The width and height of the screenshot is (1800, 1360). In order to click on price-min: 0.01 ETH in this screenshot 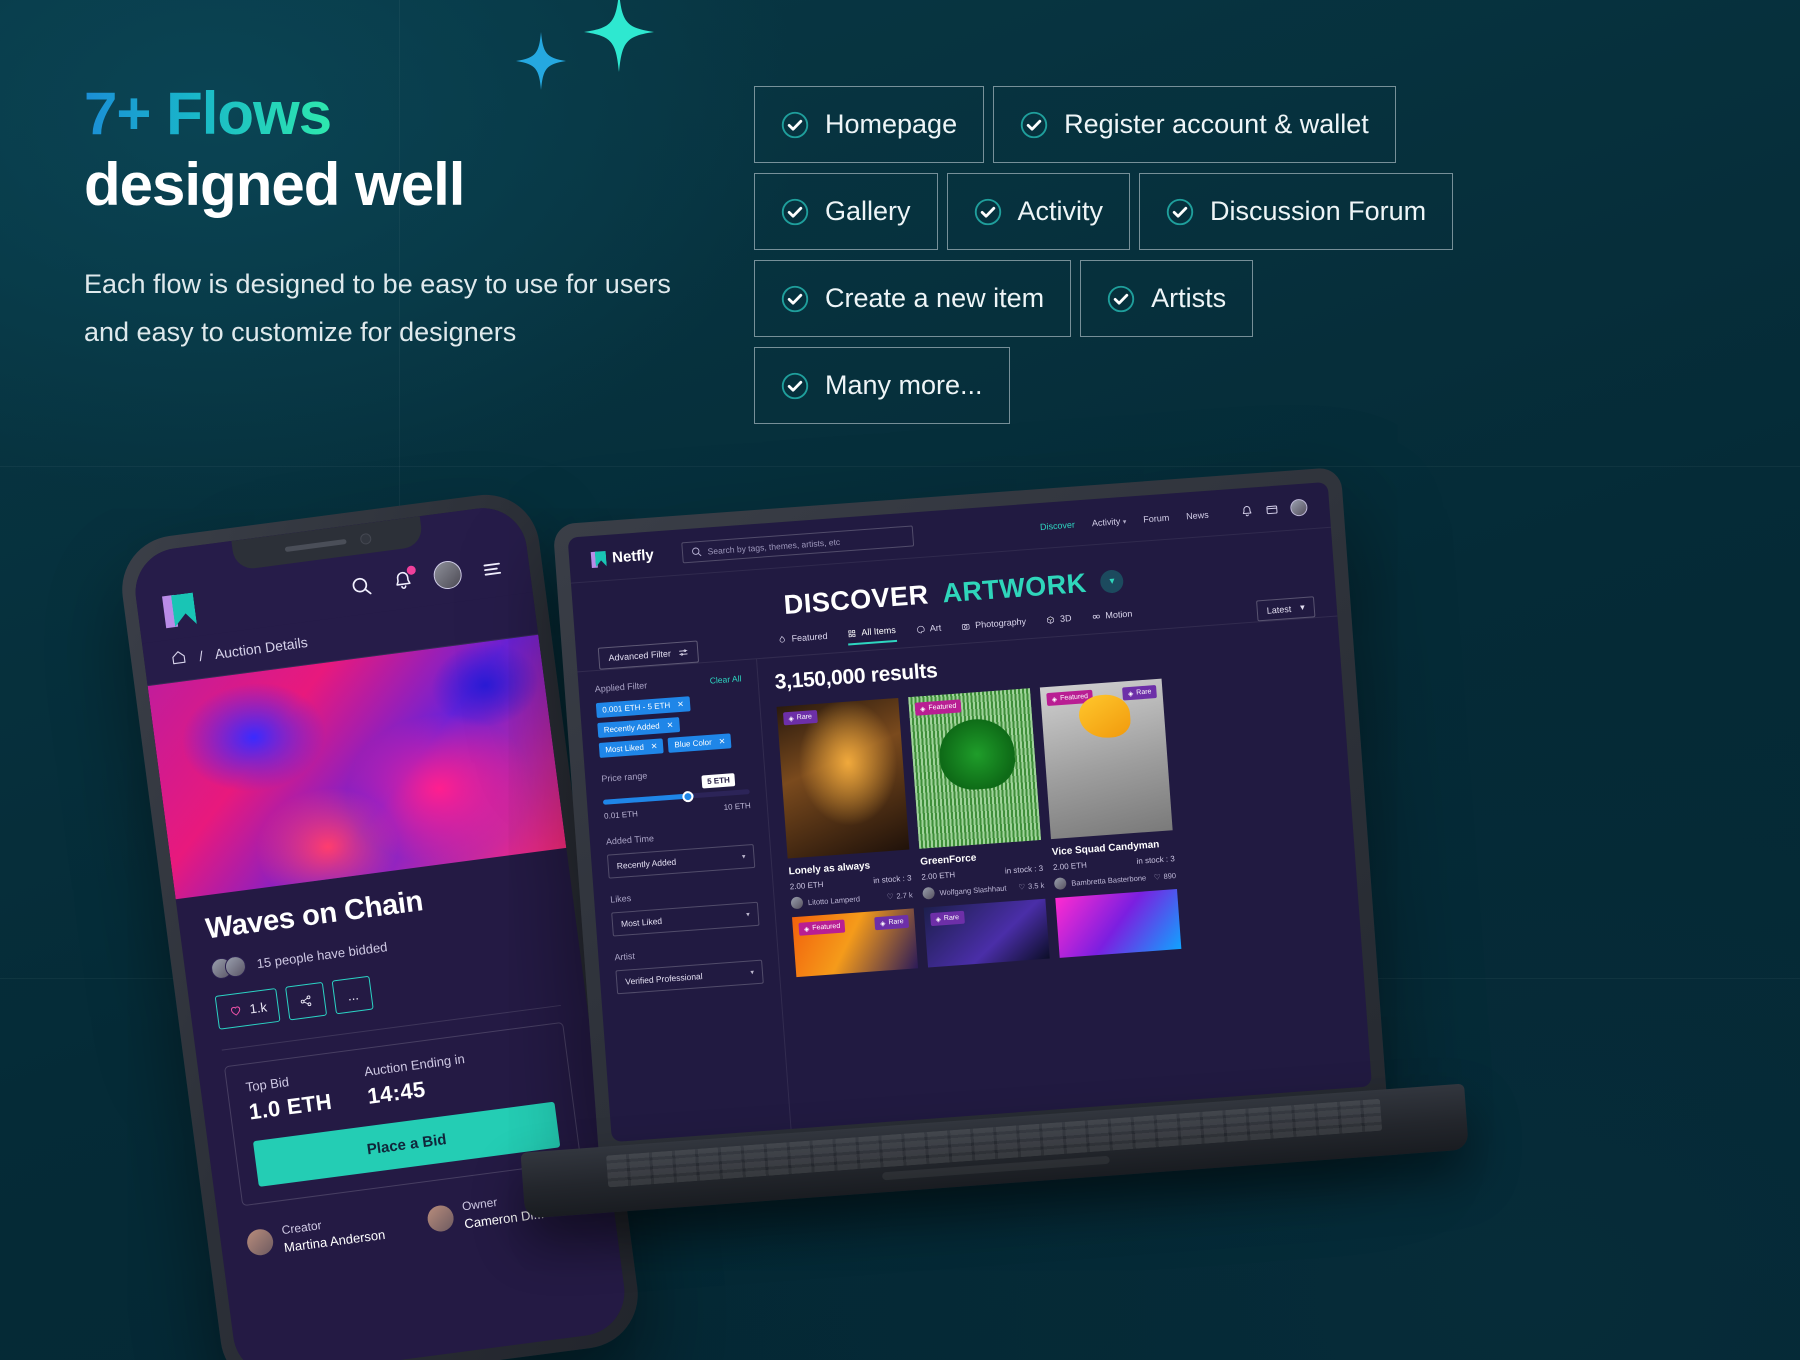, I will do `click(621, 815)`.